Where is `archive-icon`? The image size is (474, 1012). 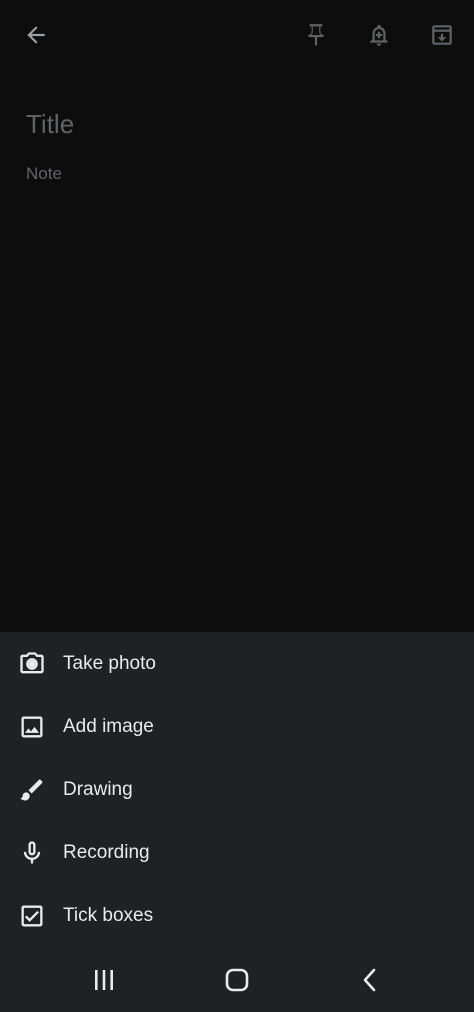 archive-icon is located at coordinates (442, 35).